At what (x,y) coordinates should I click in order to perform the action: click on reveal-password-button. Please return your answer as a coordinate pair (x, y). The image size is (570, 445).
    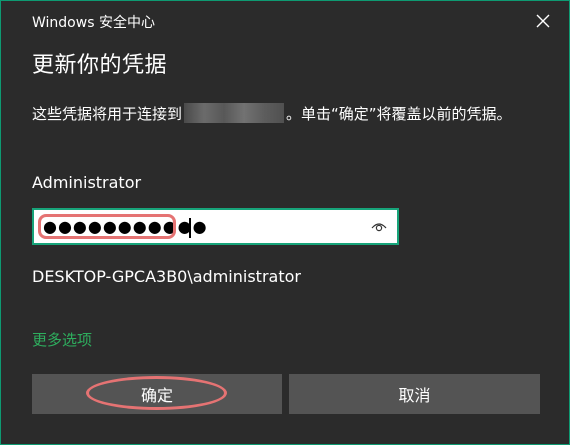
    Looking at the image, I should click on (379, 227).